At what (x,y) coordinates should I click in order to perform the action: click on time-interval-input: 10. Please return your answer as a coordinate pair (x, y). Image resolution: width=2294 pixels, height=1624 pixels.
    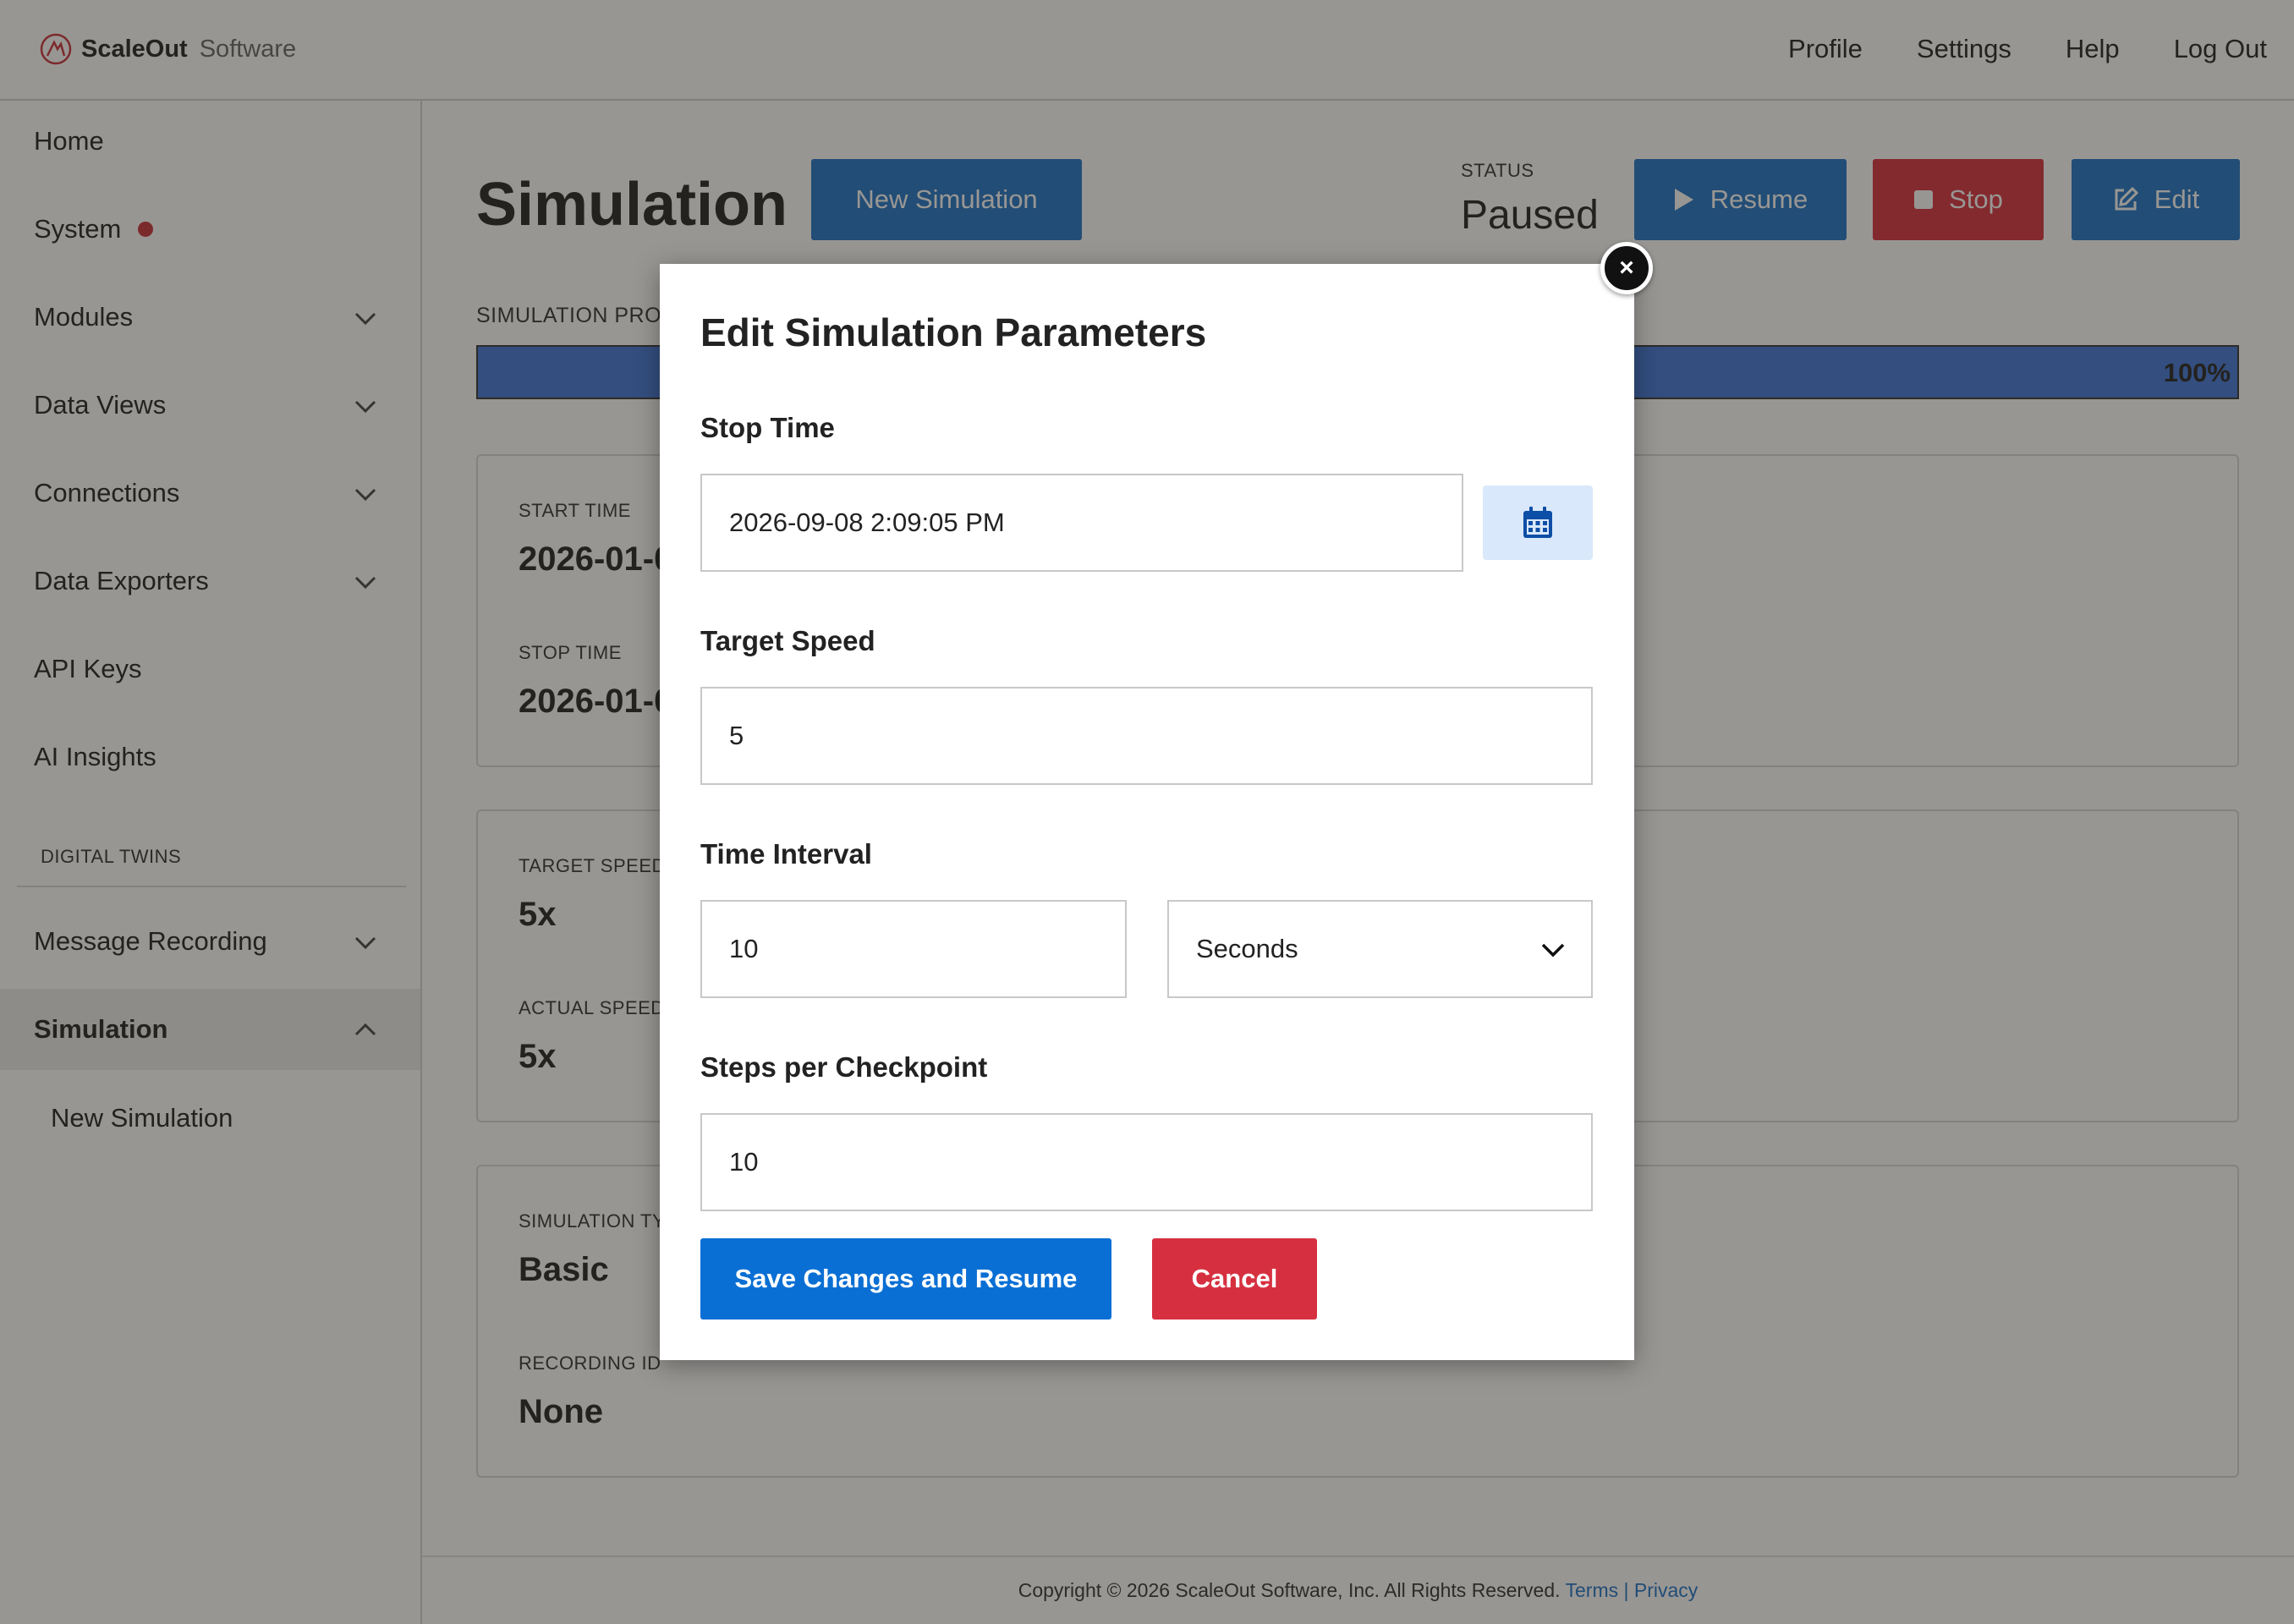
    Looking at the image, I should click on (913, 949).